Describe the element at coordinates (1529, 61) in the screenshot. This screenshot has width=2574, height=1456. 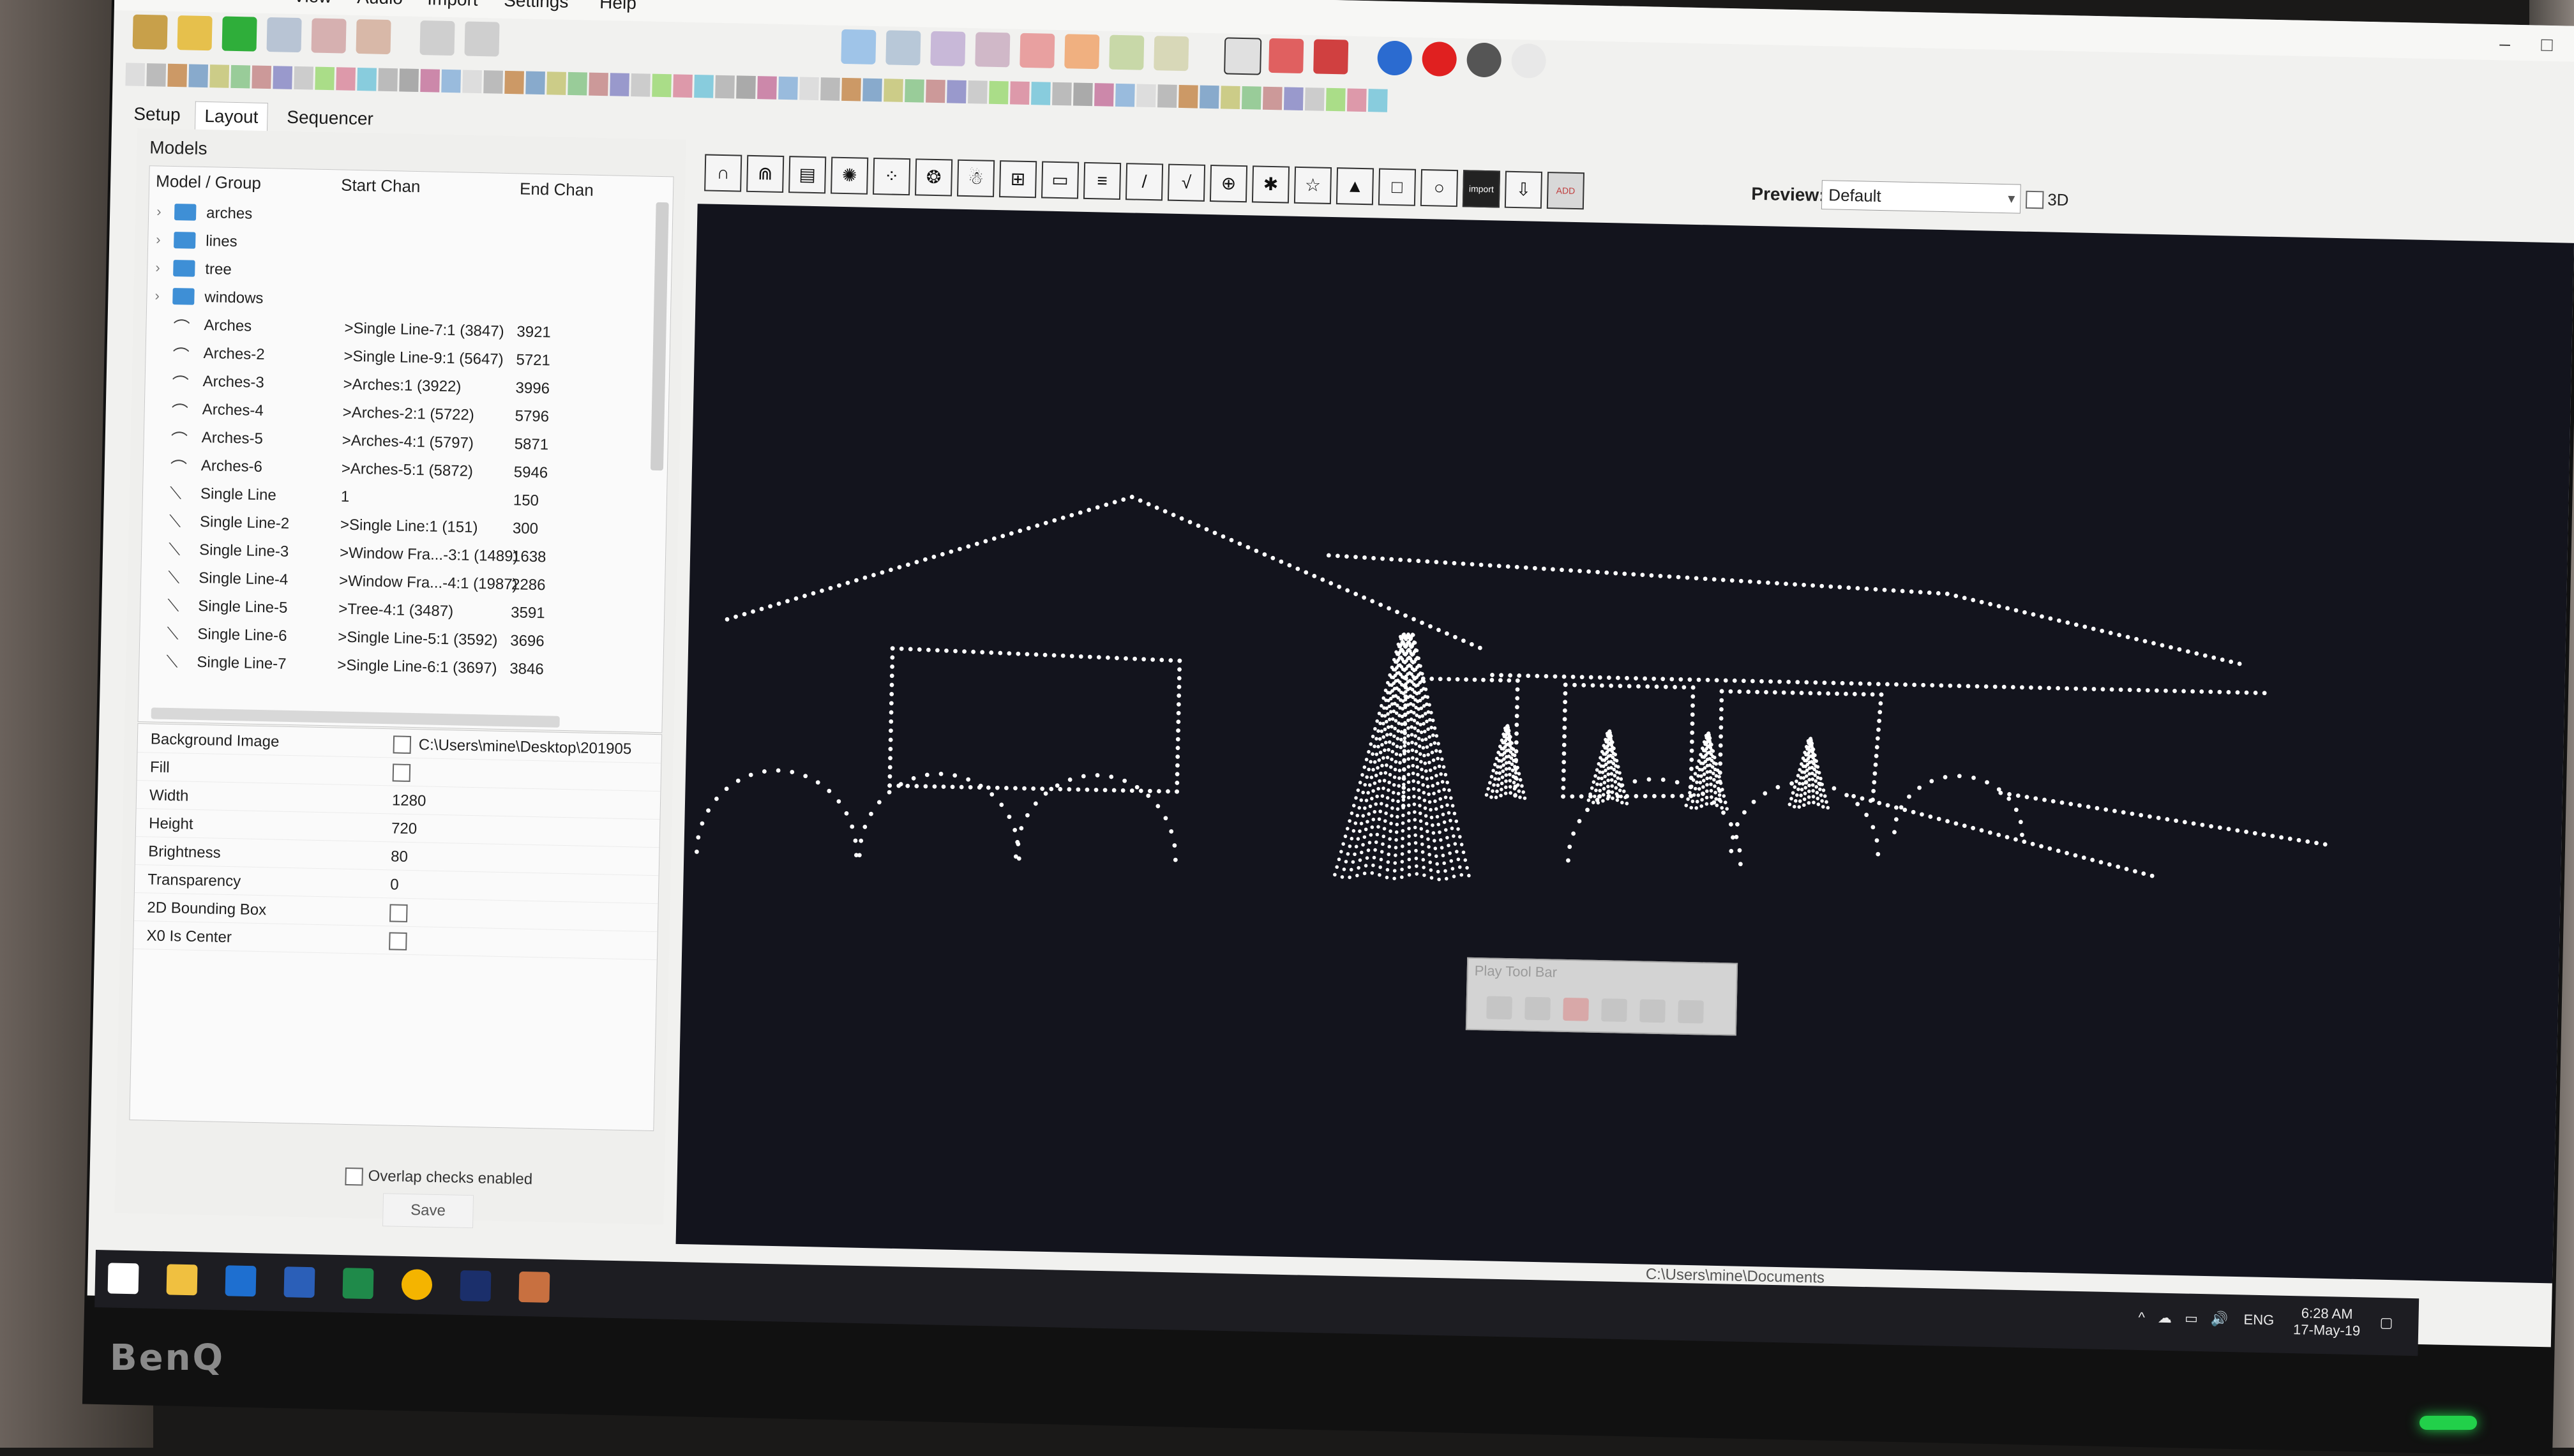
I see `bulb-on-icon` at that location.